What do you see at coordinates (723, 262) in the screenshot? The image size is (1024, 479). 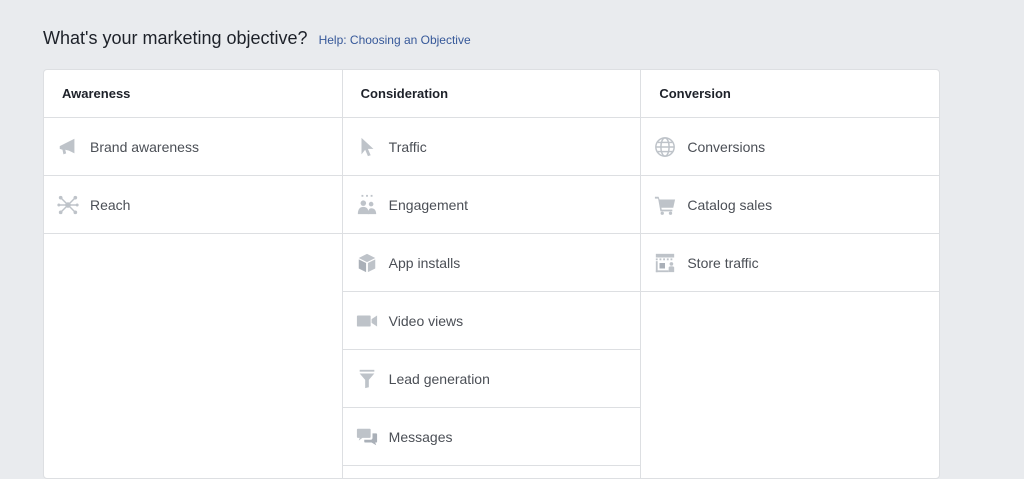 I see `objective-label: Store traffic` at bounding box center [723, 262].